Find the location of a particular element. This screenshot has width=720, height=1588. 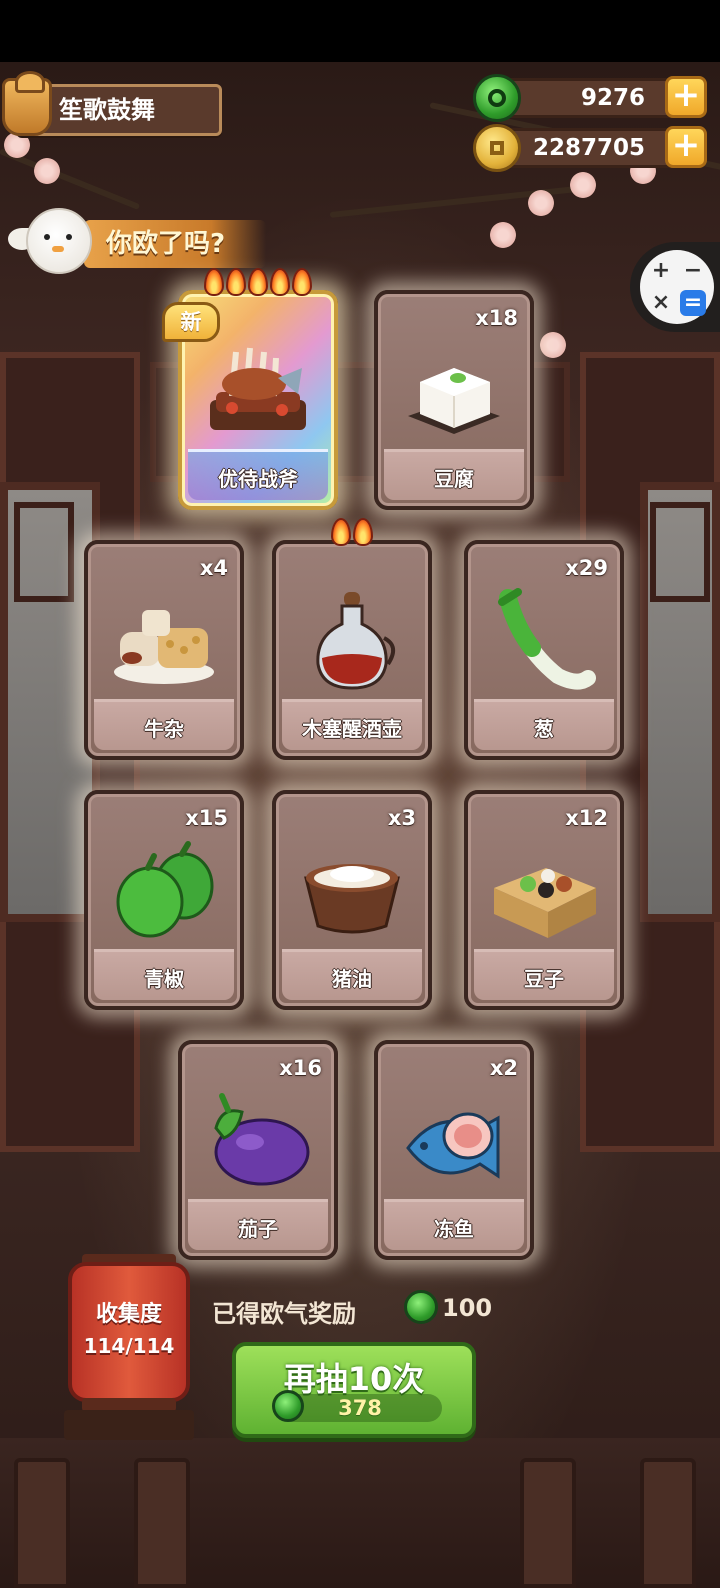

calc-times: × is located at coordinates (661, 302).